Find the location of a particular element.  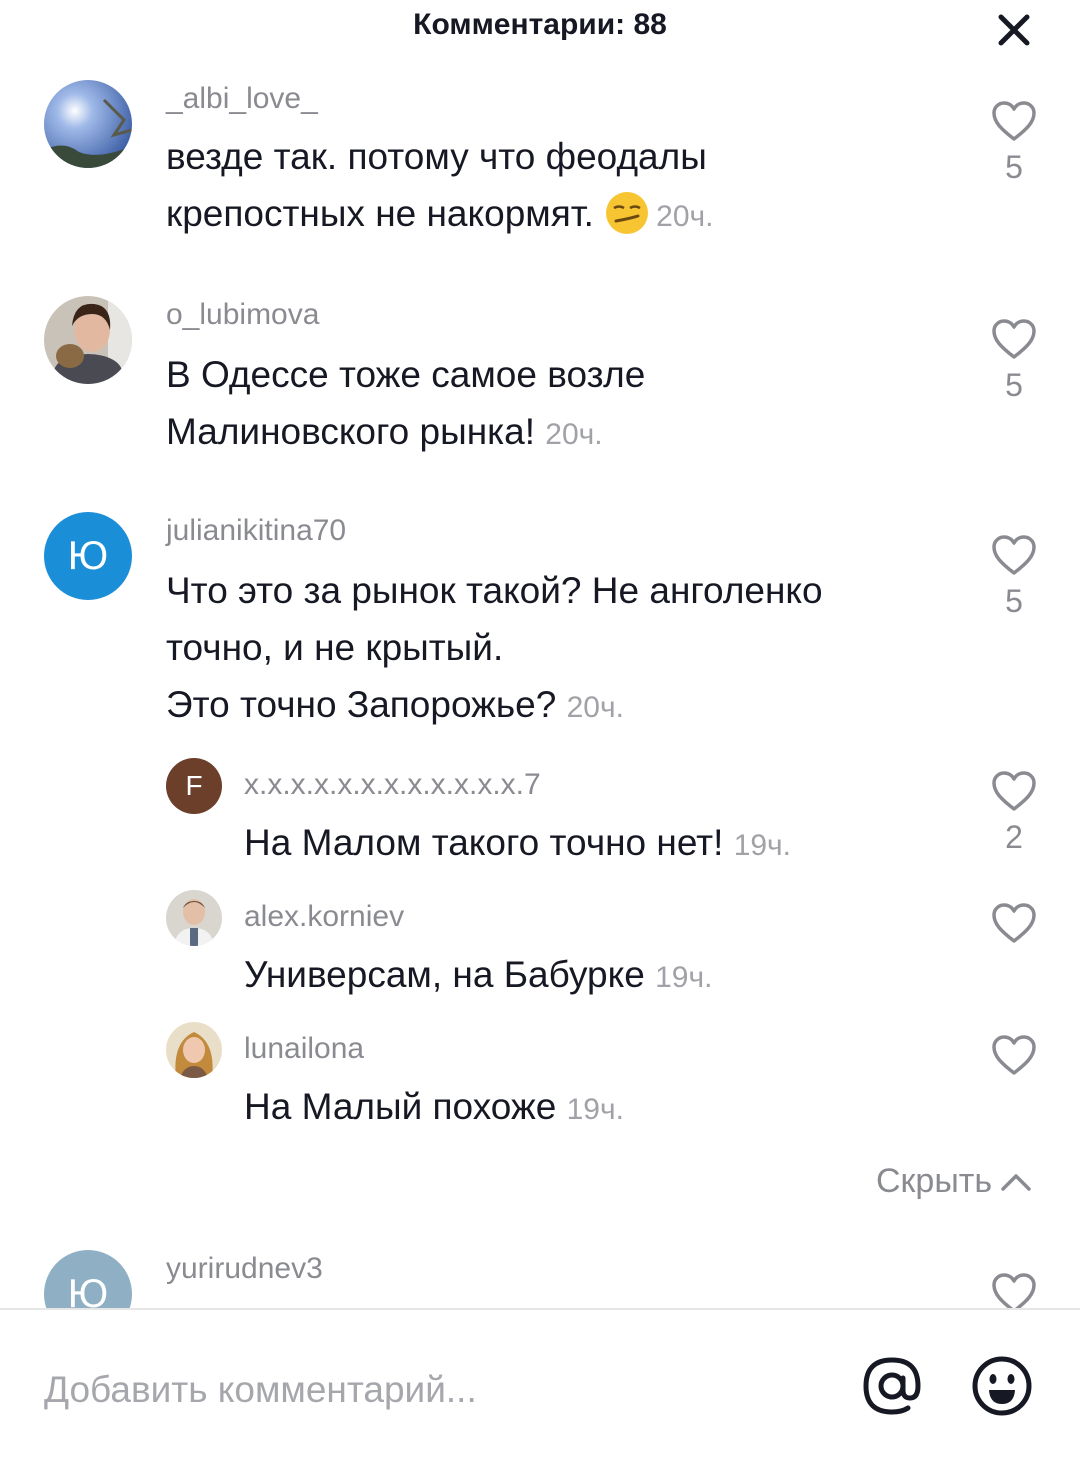

comment-username: _albi_love_ is located at coordinates (242, 99).